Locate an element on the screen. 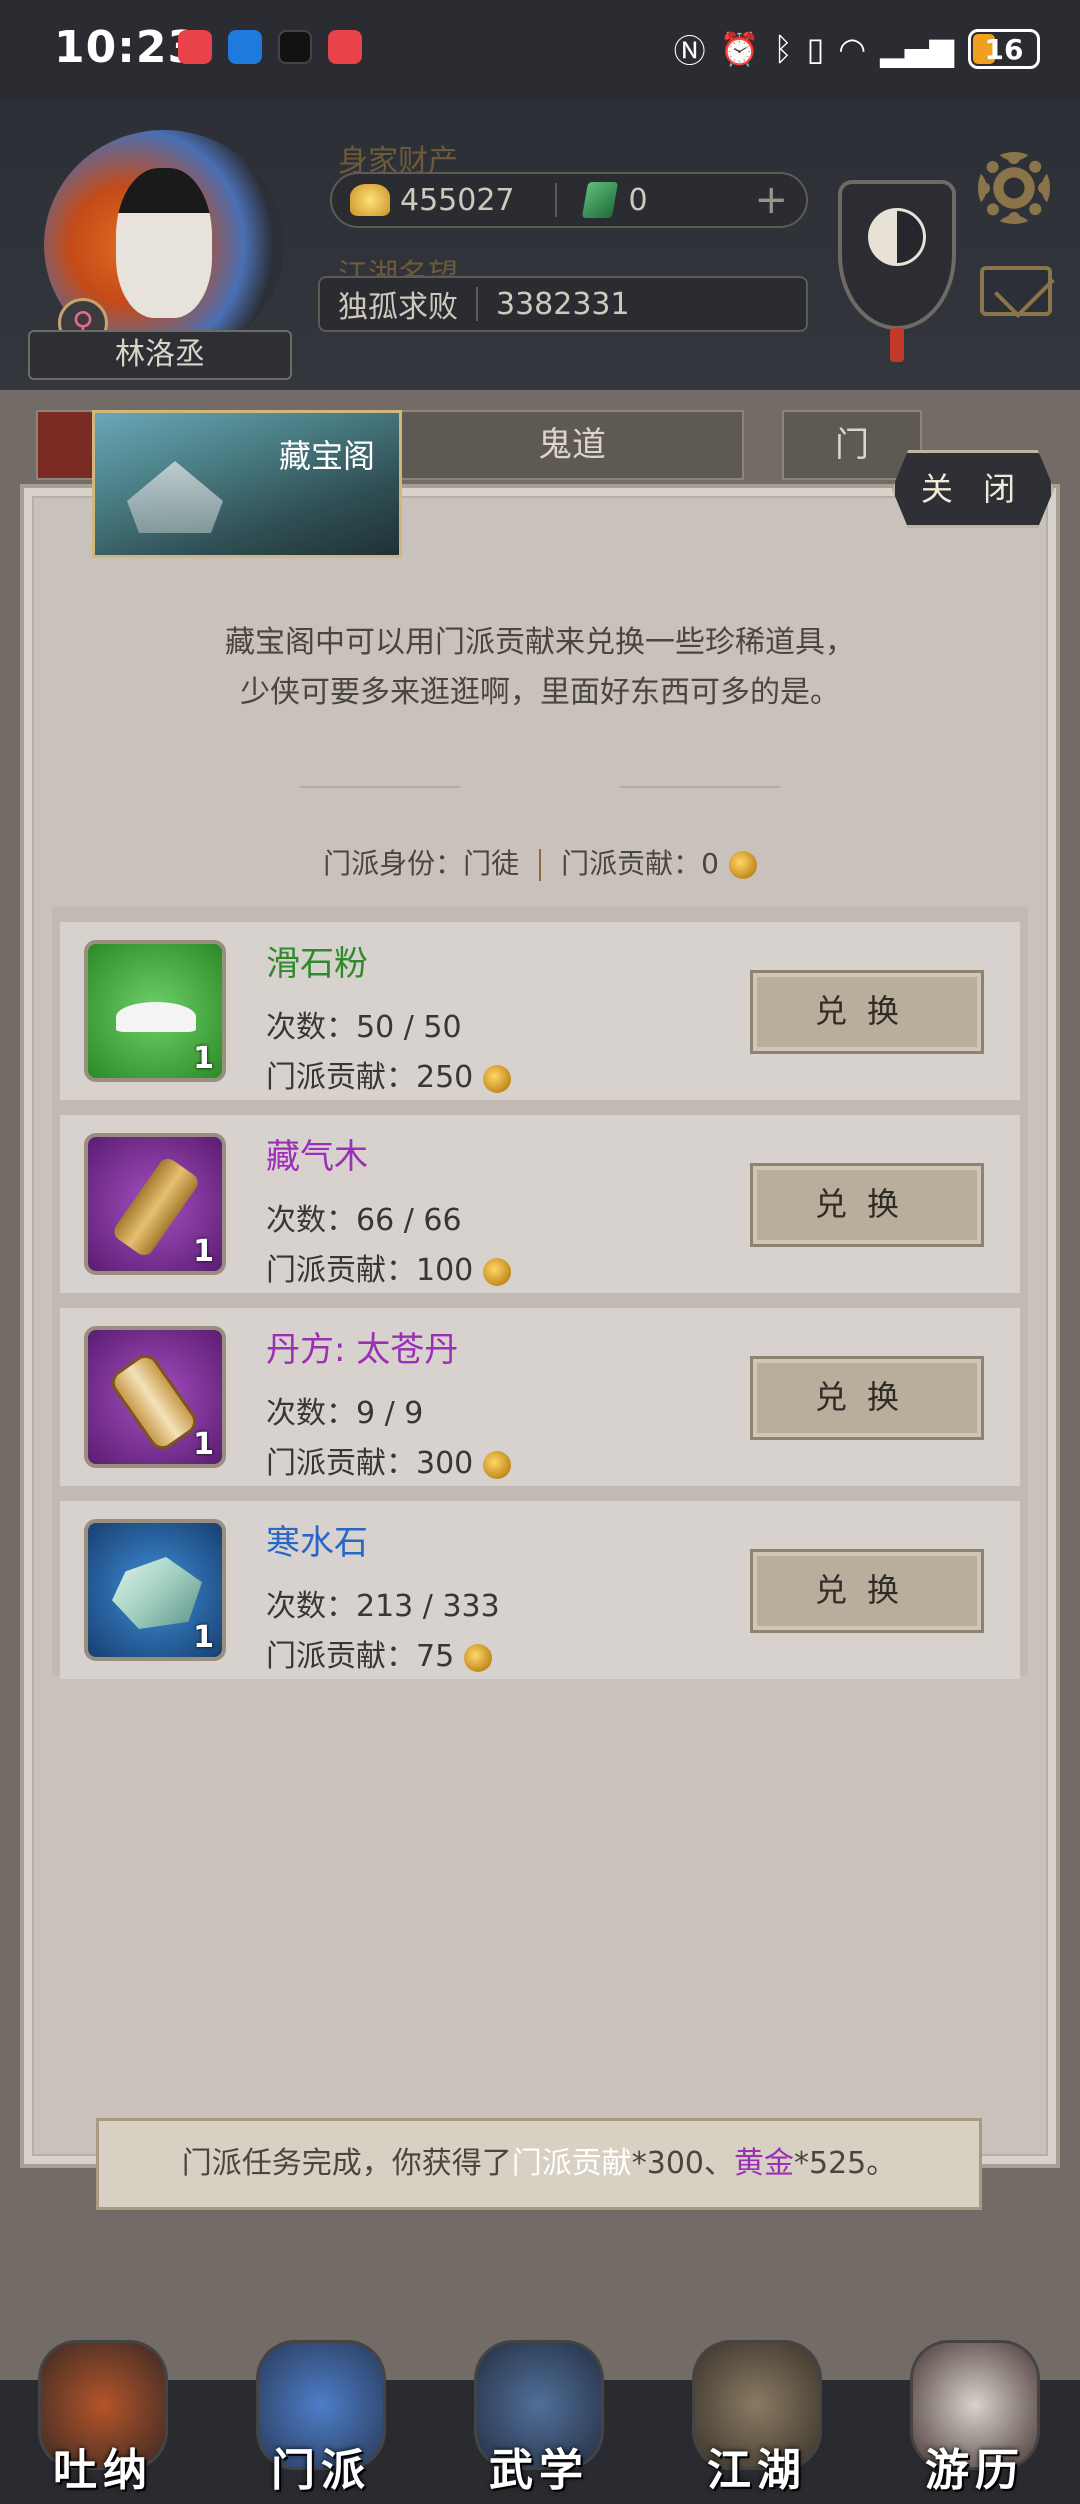  times-value: 50 / 50 is located at coordinates (409, 1027).